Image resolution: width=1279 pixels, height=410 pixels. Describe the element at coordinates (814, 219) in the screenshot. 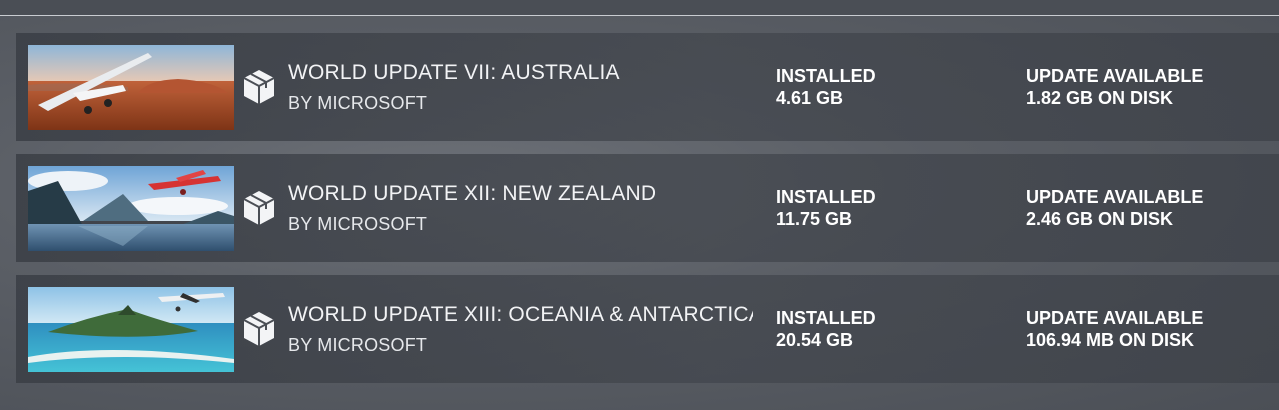

I see `installed-size: 11.75 GB` at that location.